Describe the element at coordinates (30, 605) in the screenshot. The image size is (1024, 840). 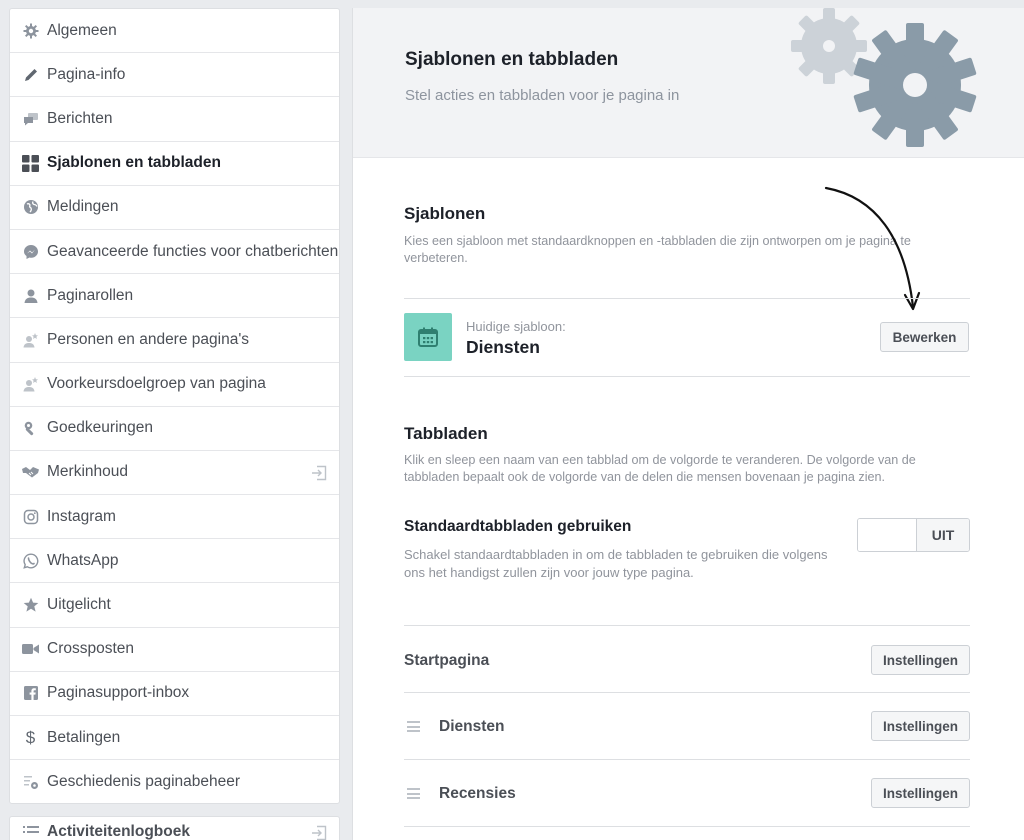
I see `star-icon` at that location.